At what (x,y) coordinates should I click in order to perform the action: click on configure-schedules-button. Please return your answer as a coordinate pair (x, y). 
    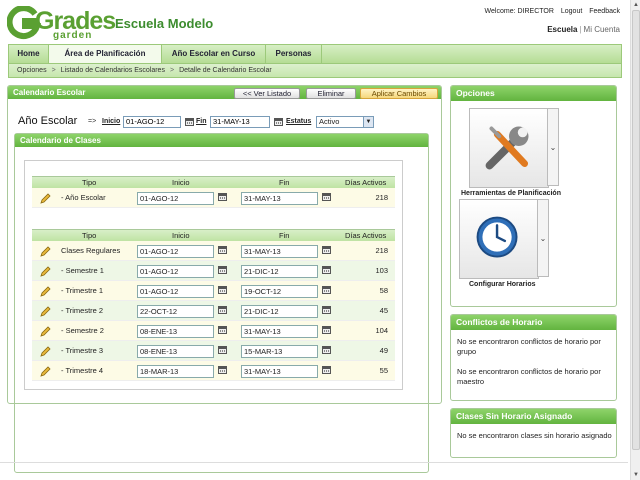
    Looking at the image, I should click on (499, 239).